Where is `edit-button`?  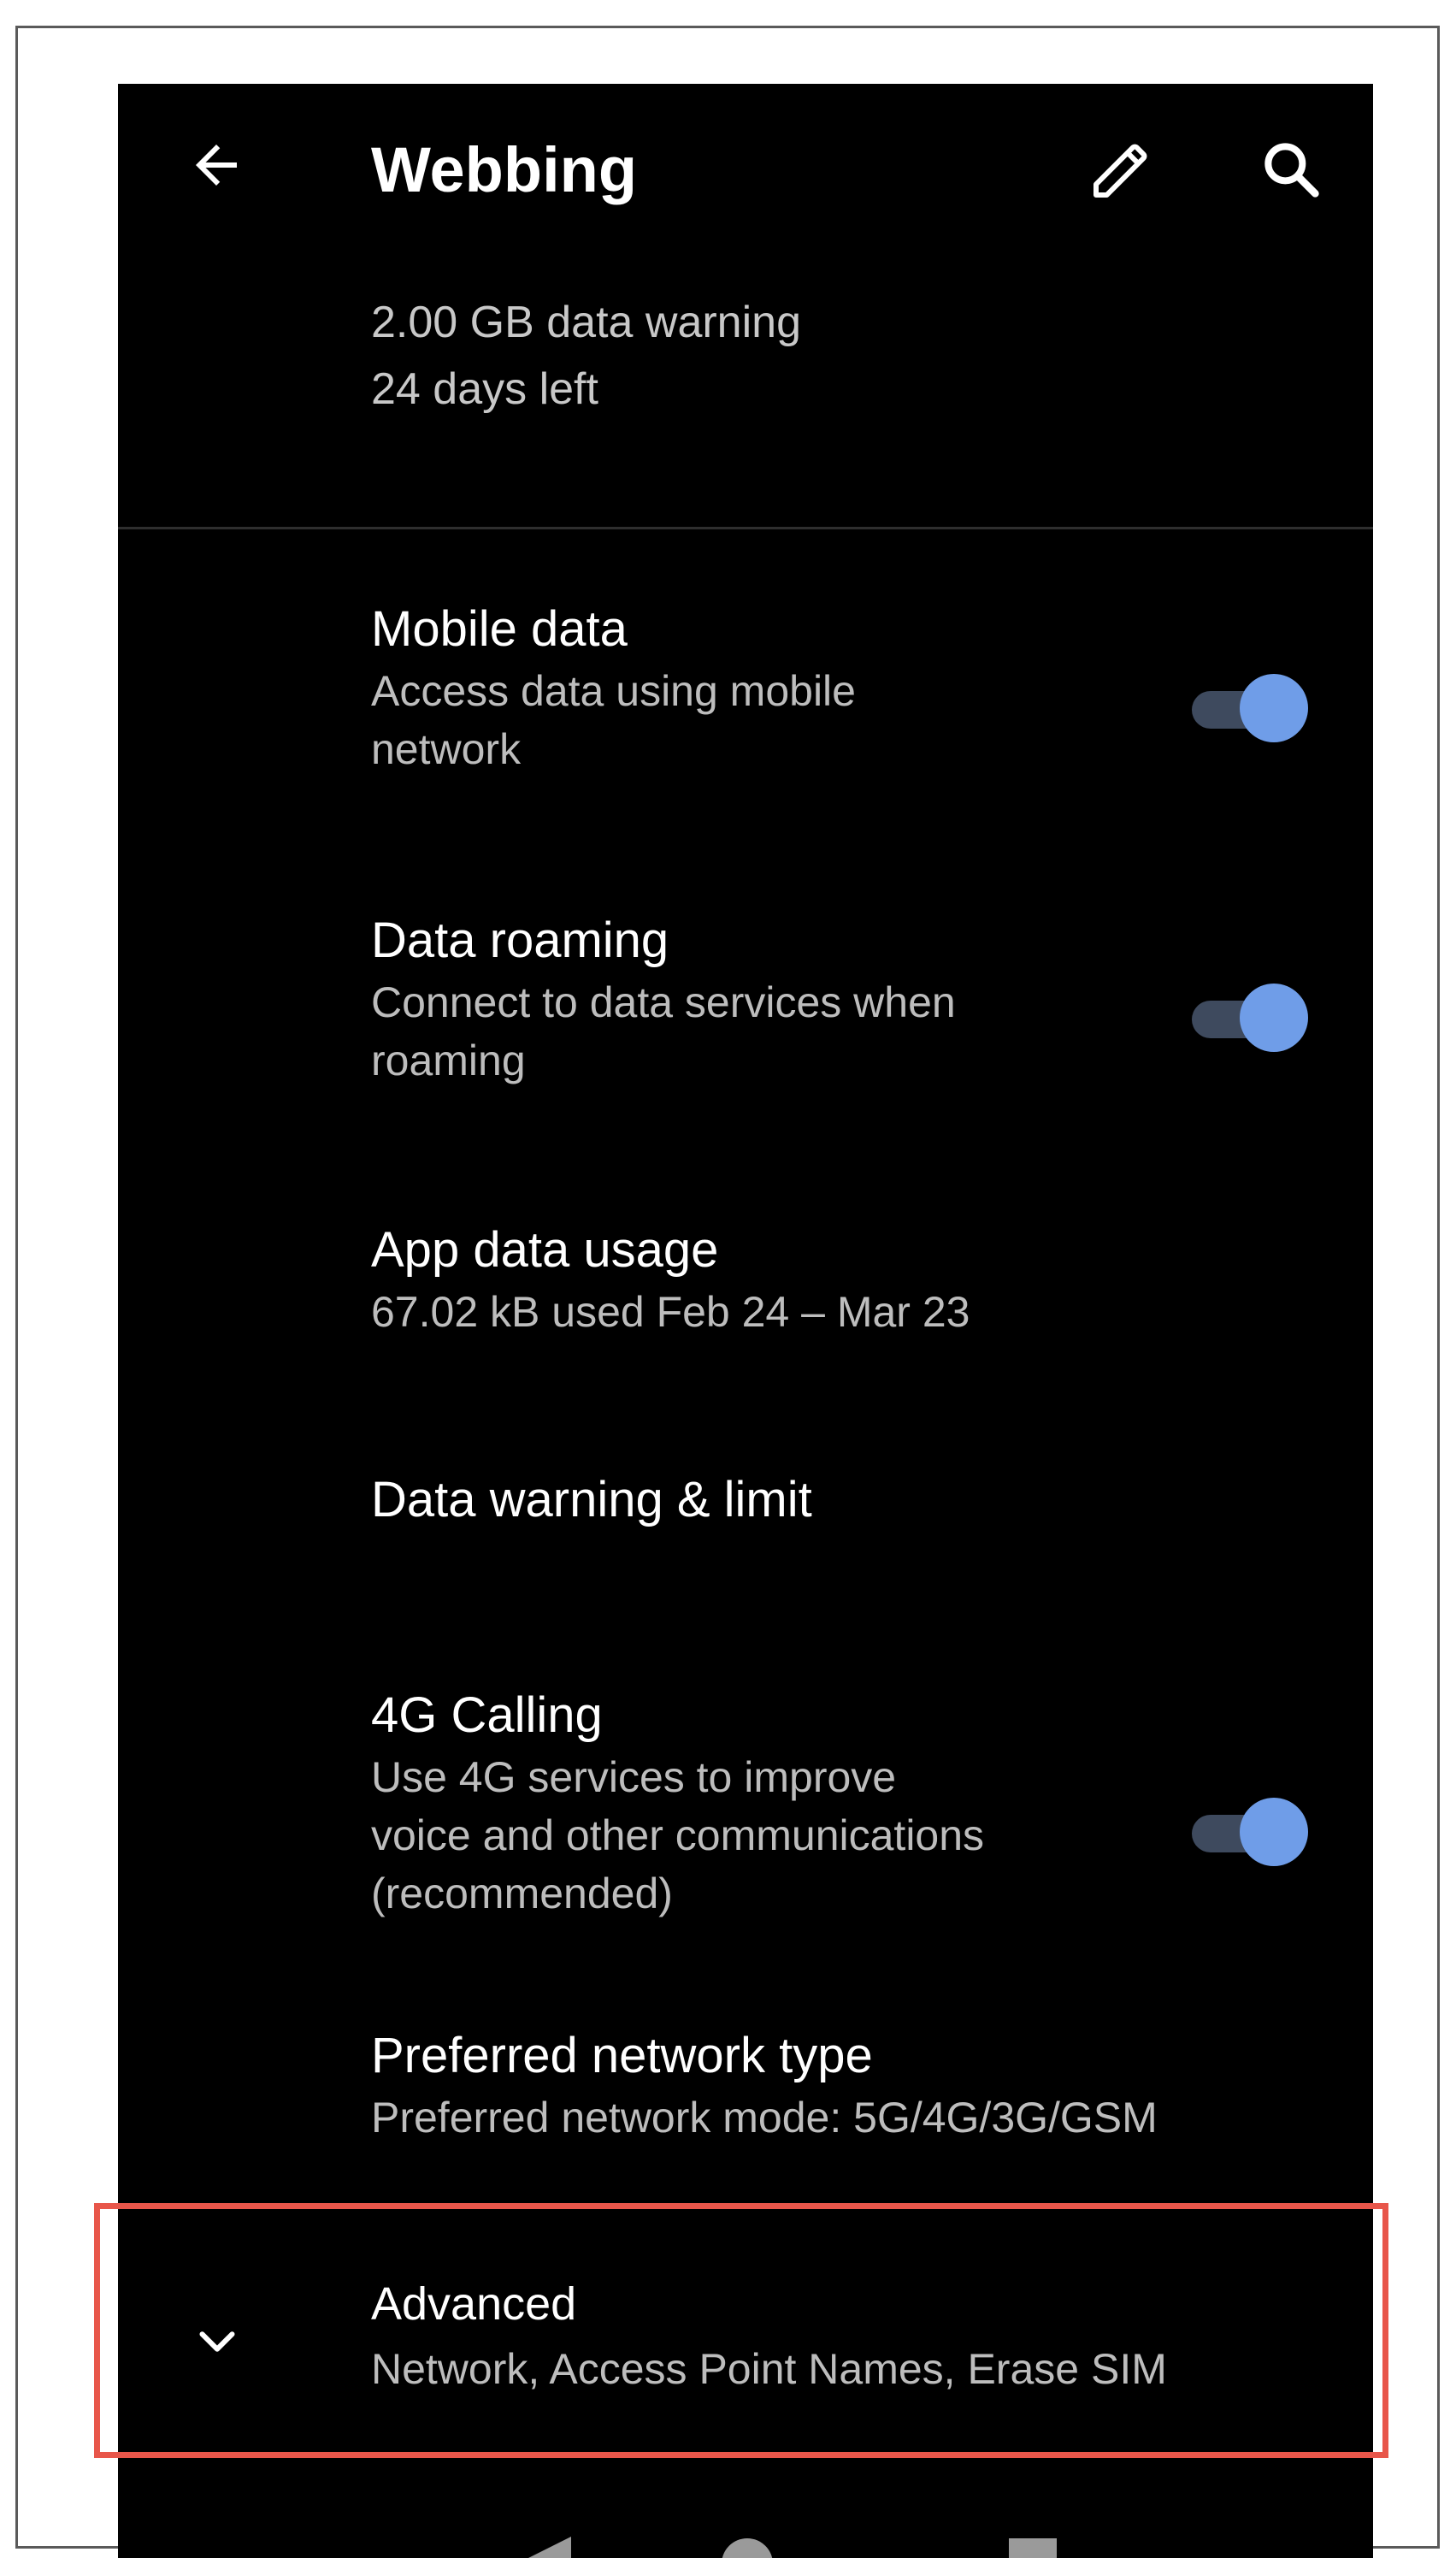 edit-button is located at coordinates (1121, 170).